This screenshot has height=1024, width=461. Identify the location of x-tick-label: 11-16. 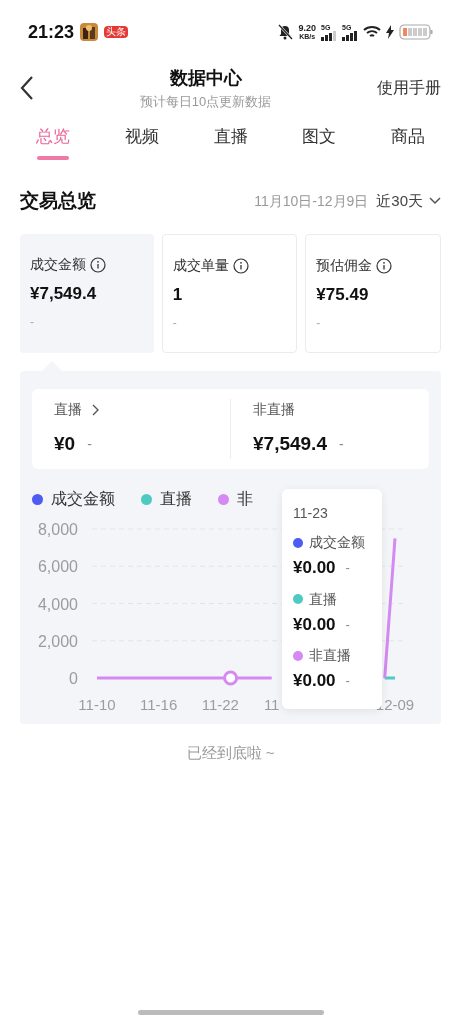
(159, 704).